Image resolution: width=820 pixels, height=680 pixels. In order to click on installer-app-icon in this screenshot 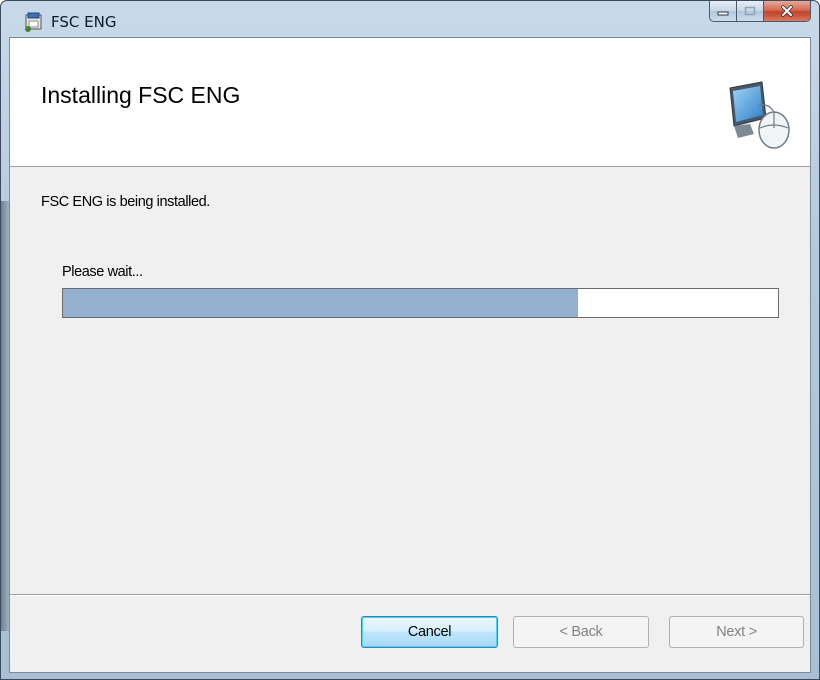, I will do `click(33, 22)`.